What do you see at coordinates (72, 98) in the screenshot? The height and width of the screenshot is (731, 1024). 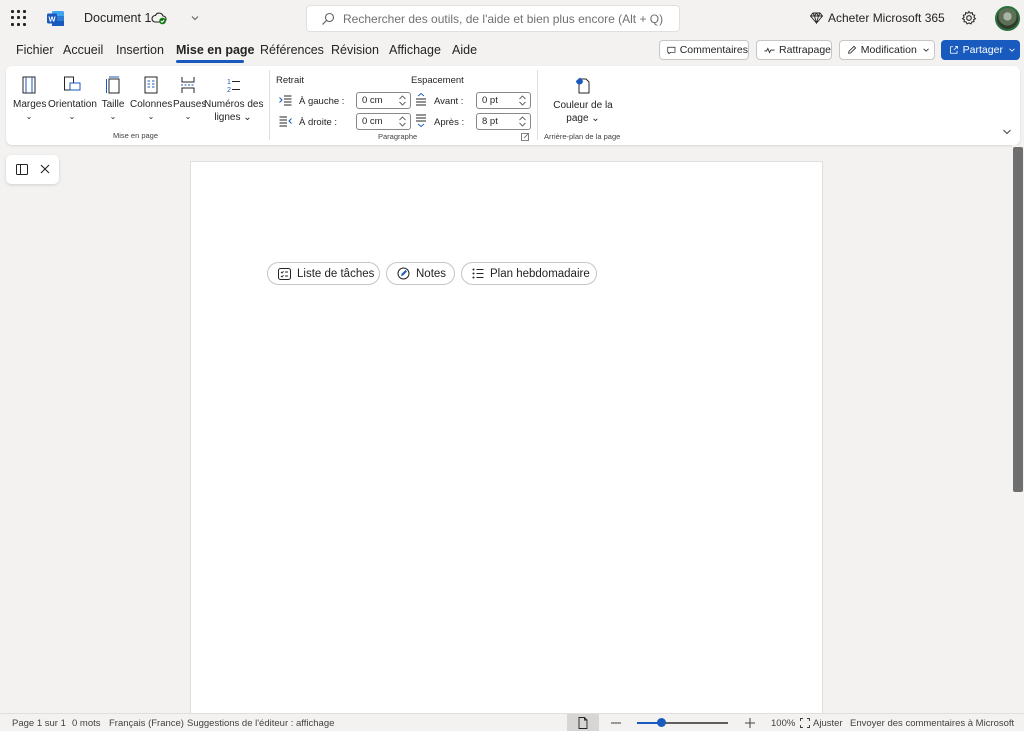 I see `orientation-button: Orientation ⌄` at bounding box center [72, 98].